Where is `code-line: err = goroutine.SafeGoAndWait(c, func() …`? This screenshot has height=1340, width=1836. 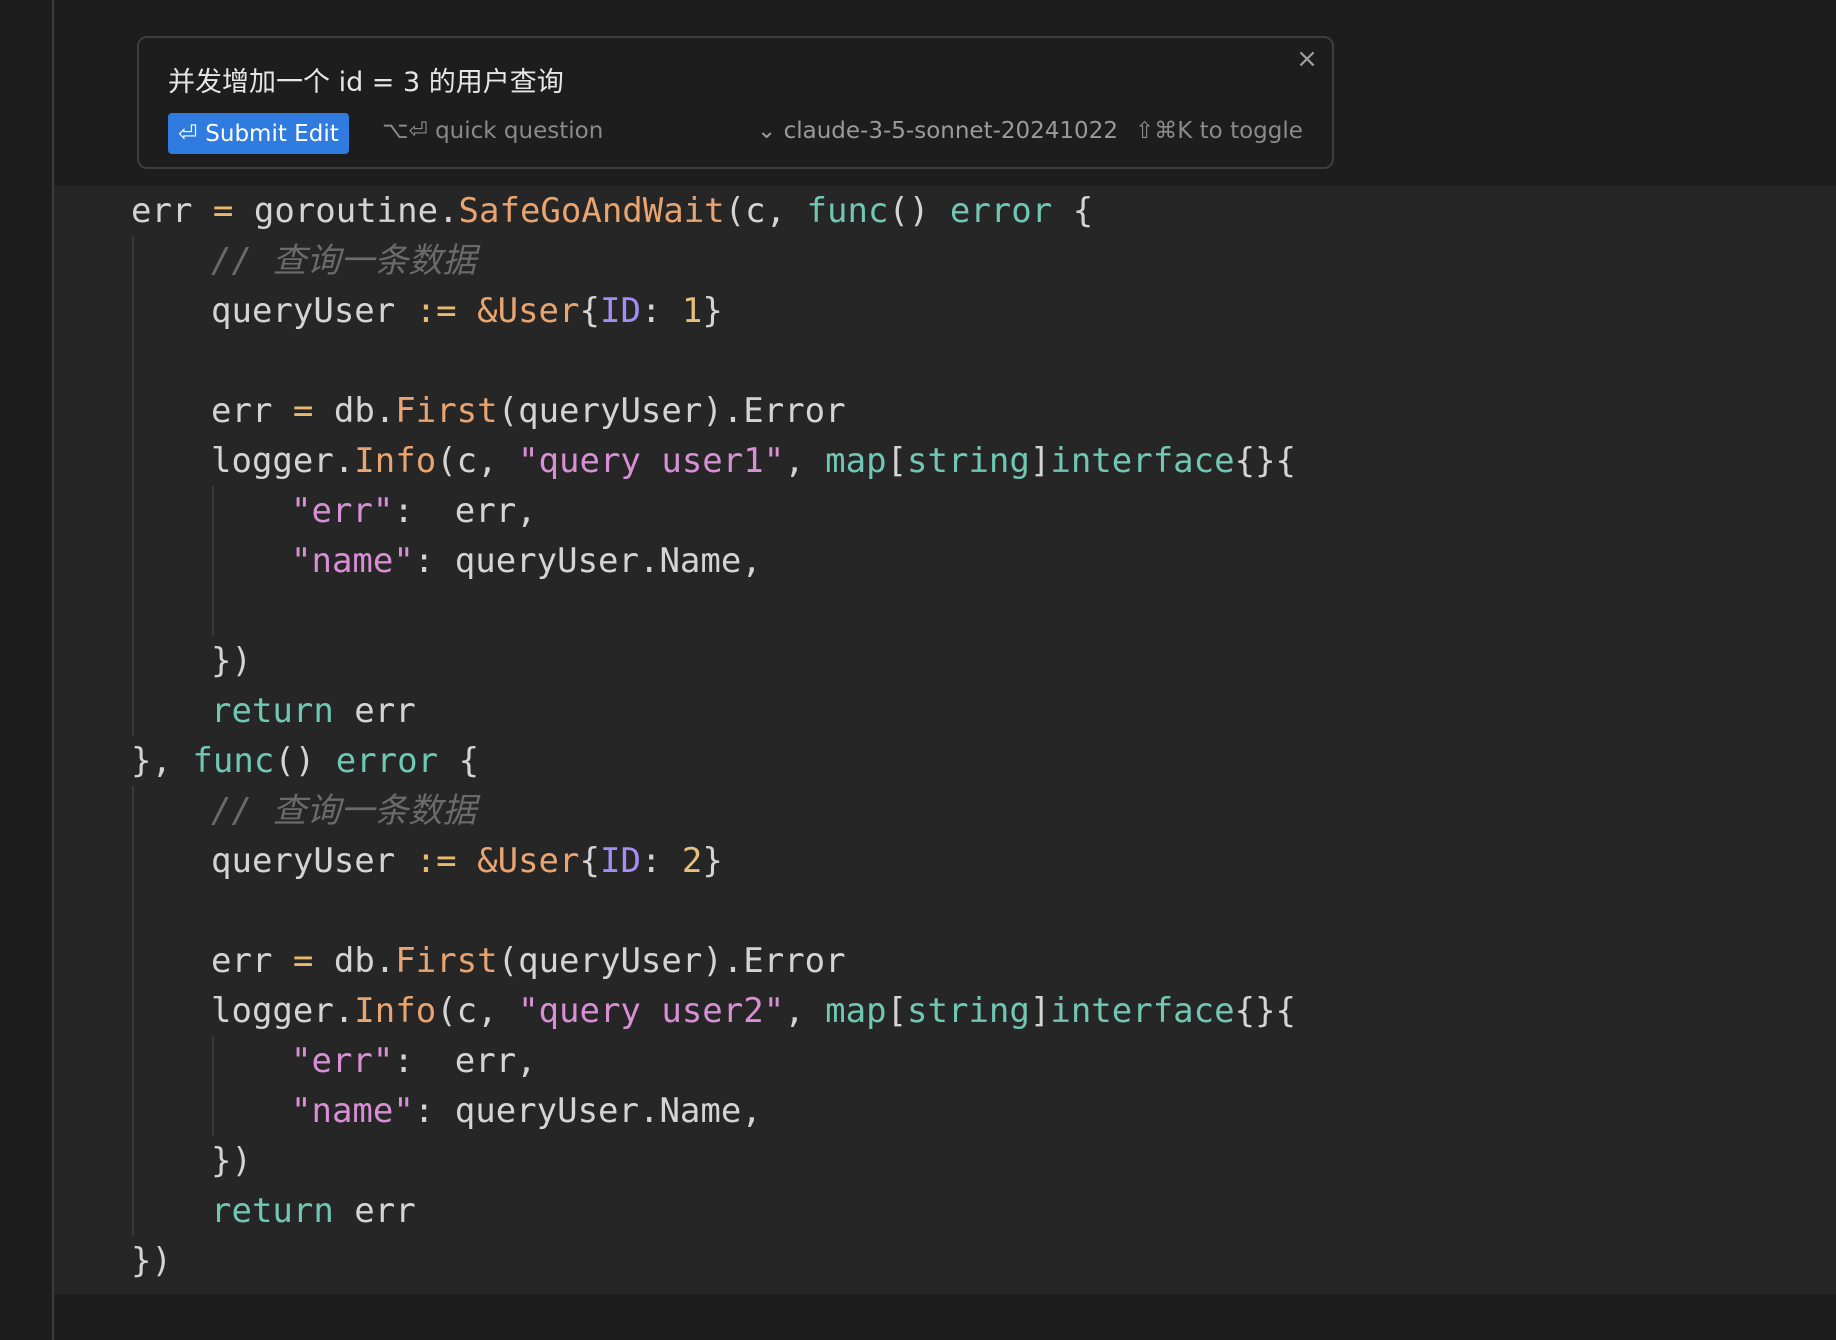
code-line: err = goroutine.SafeGoAndWait(c, func() … is located at coordinates (612, 211).